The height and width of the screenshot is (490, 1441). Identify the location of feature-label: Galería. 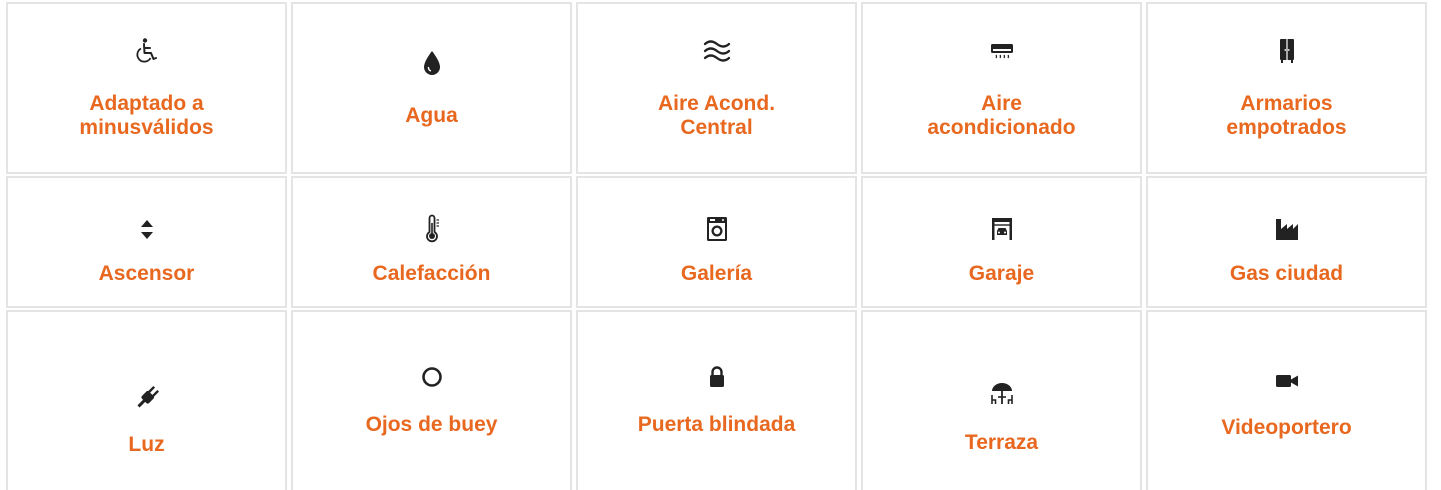
(716, 273).